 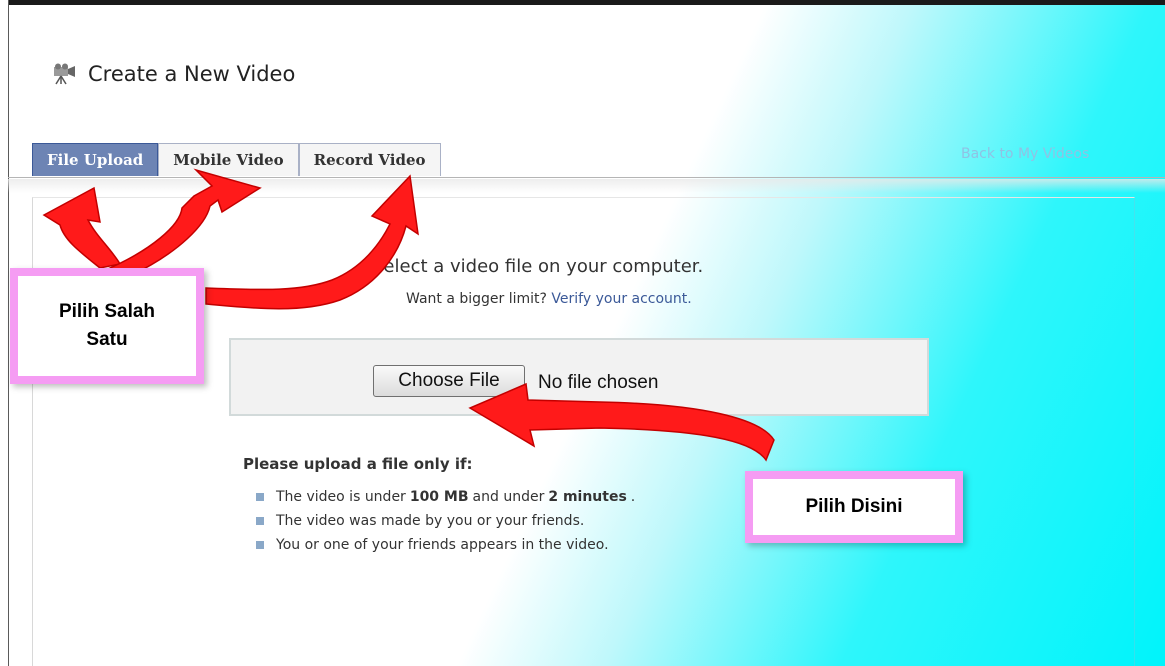 I want to click on callout-text: Satu, so click(x=107, y=339).